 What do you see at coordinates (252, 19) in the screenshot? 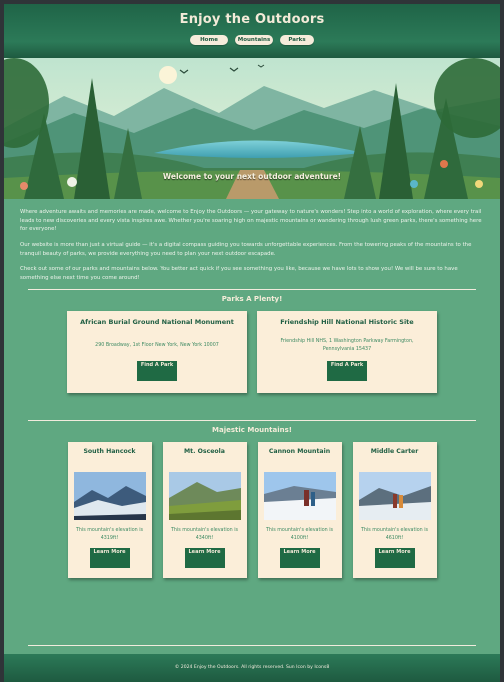
I see `site-title: Enjoy the Outdoors` at bounding box center [252, 19].